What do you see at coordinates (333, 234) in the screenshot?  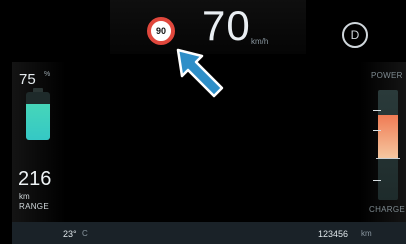 I see `odometer: 123456` at bounding box center [333, 234].